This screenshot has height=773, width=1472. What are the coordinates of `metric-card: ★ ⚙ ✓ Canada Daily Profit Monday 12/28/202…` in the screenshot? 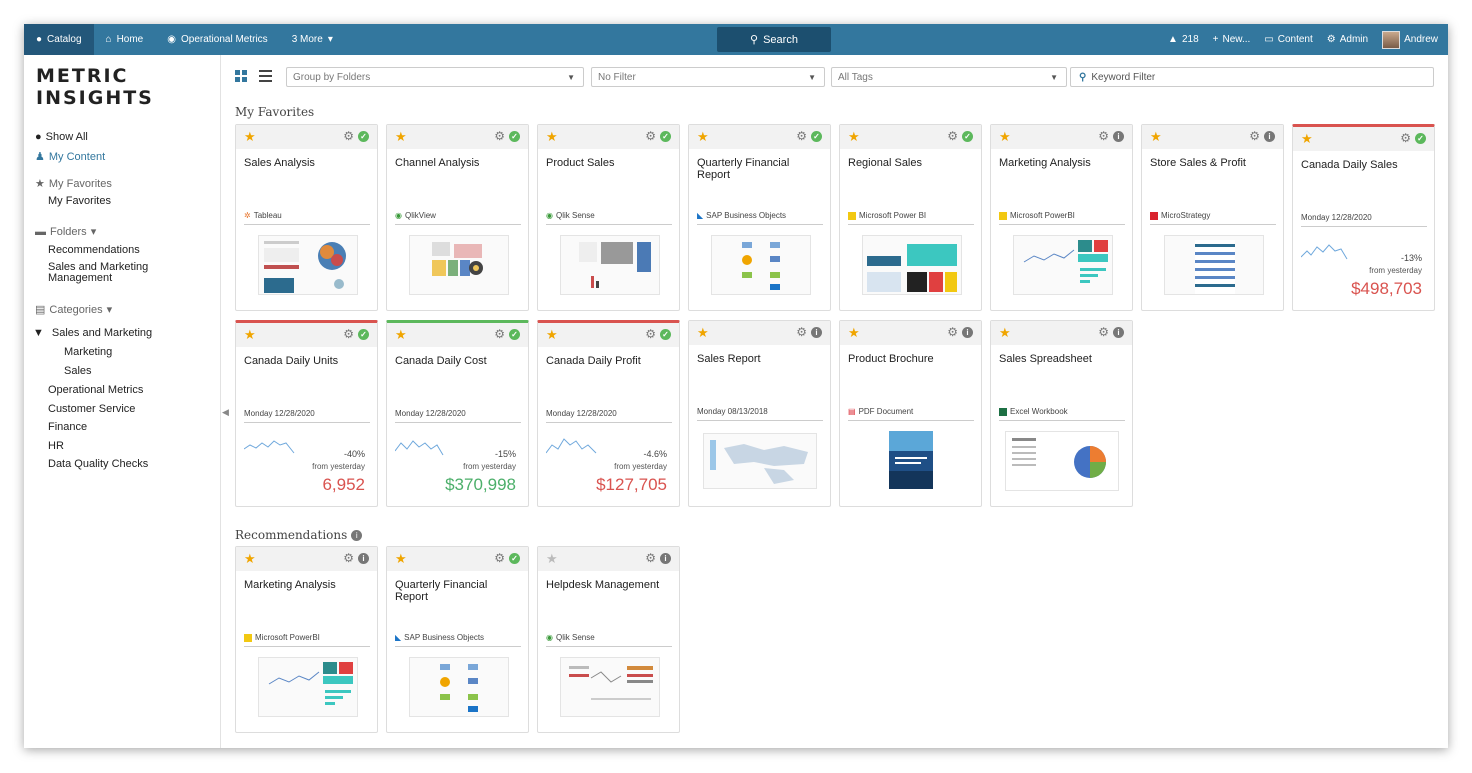 It's located at (608, 413).